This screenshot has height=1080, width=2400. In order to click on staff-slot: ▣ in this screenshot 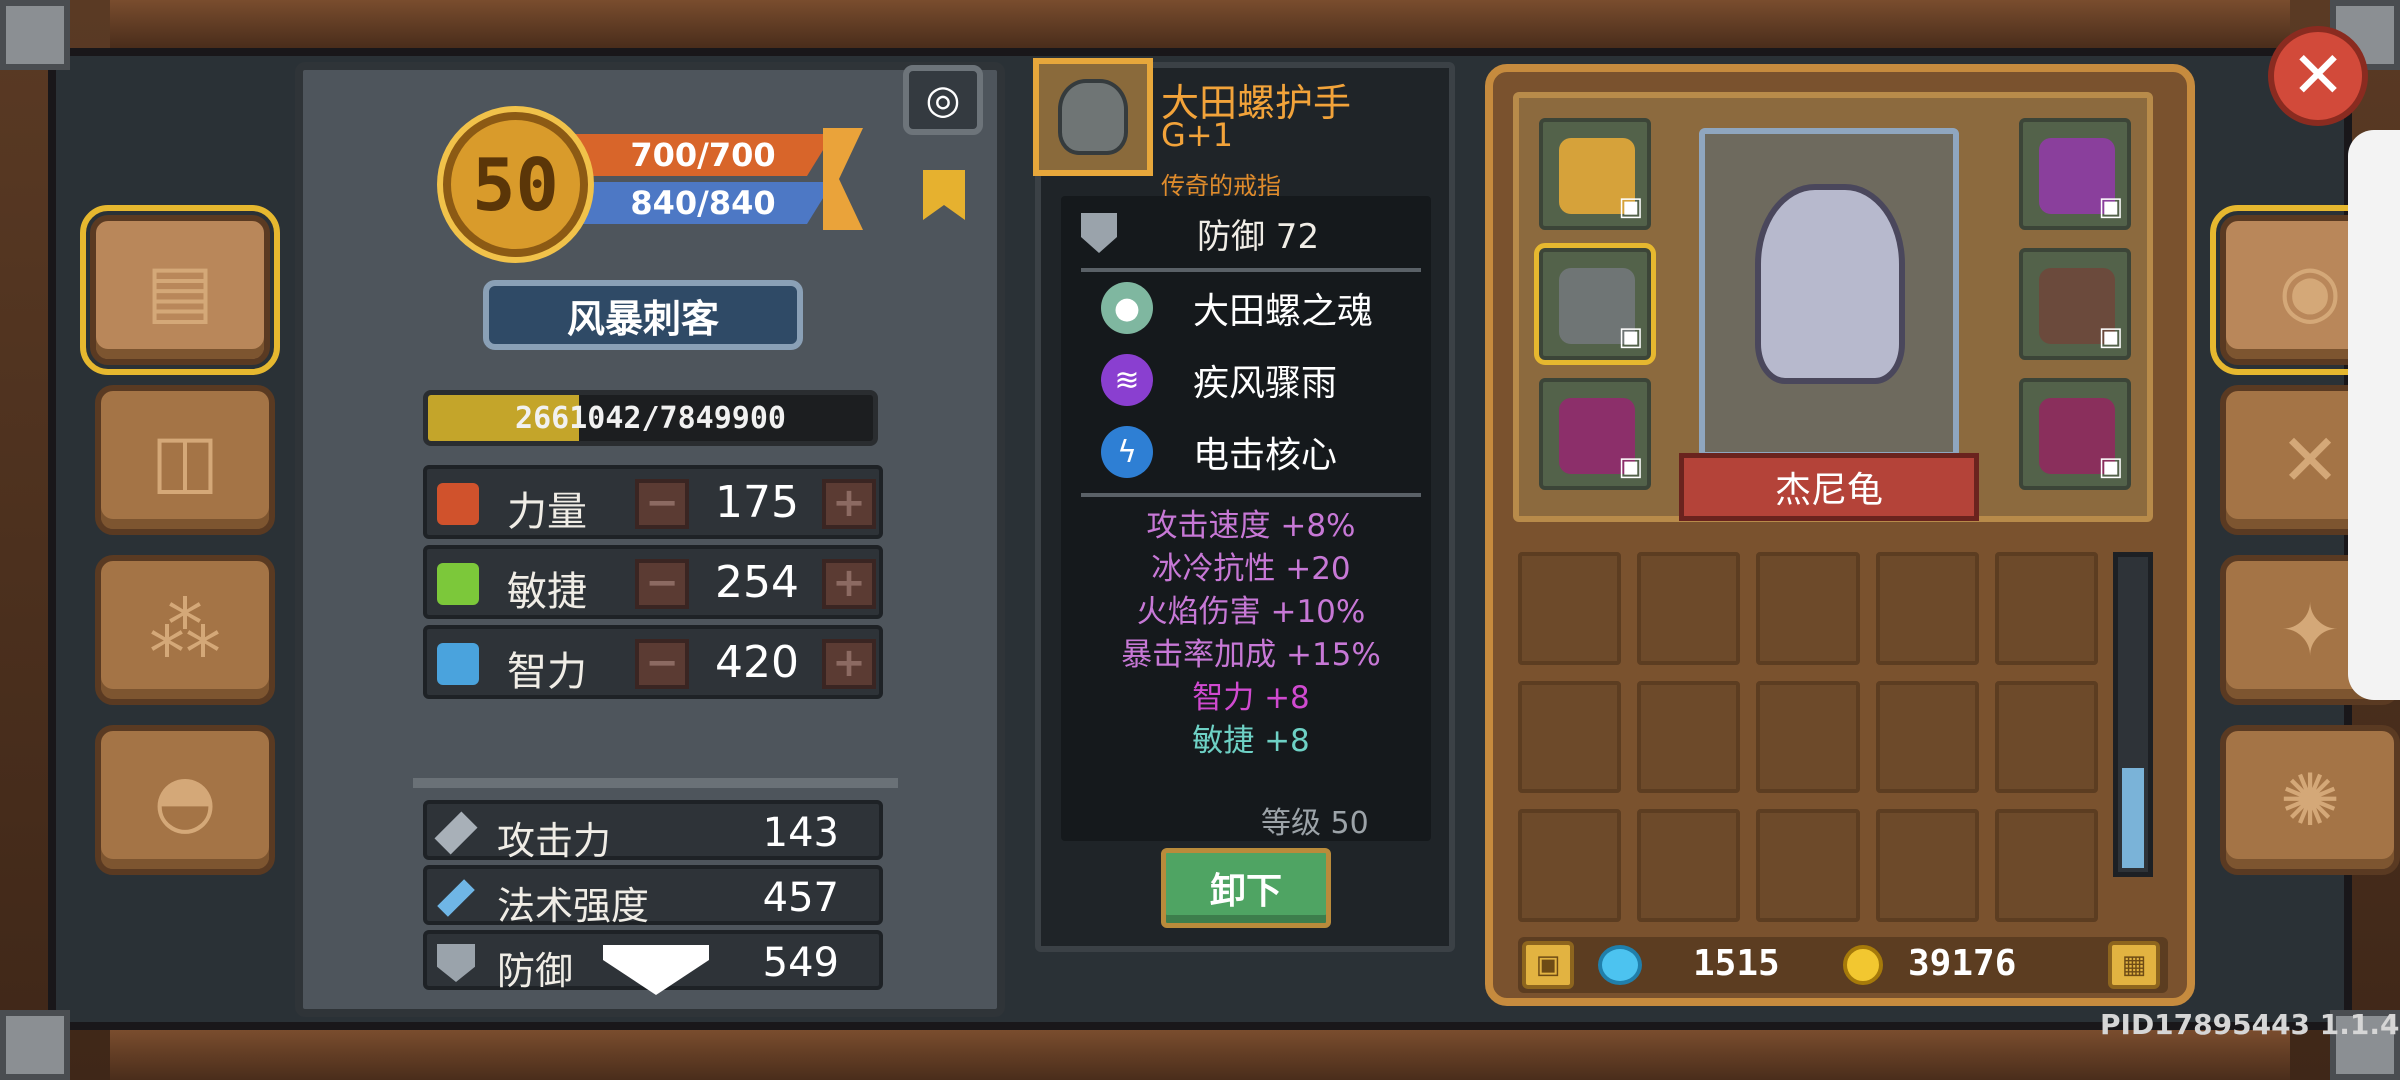, I will do `click(2075, 434)`.